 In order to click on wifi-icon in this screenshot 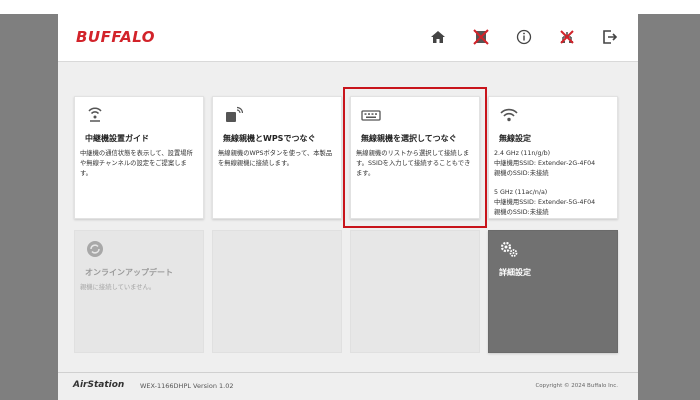, I will do `click(509, 115)`.